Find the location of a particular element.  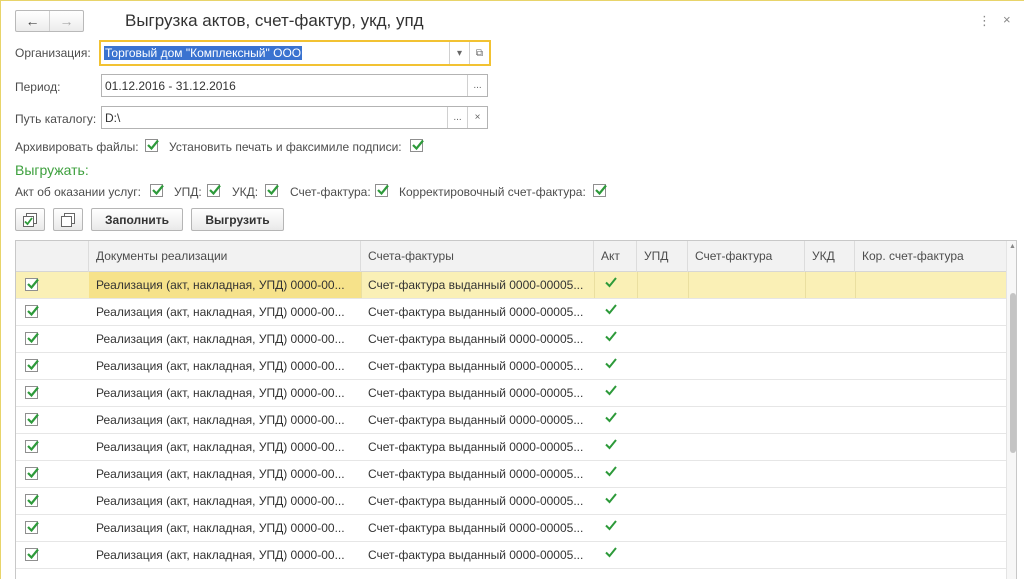

stamp-signature-checkbox is located at coordinates (417, 145).